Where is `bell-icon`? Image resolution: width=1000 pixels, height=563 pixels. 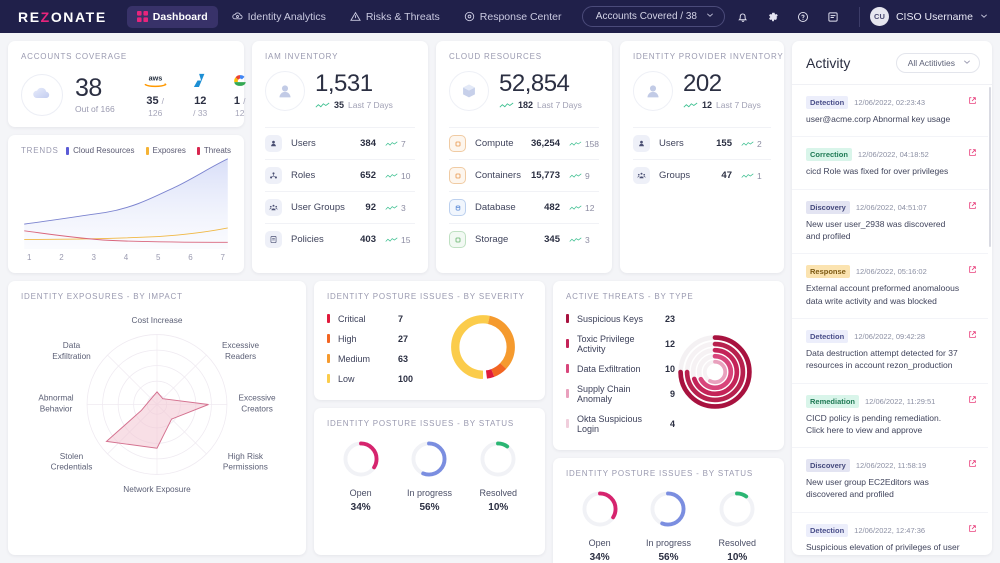
bell-icon is located at coordinates (743, 17).